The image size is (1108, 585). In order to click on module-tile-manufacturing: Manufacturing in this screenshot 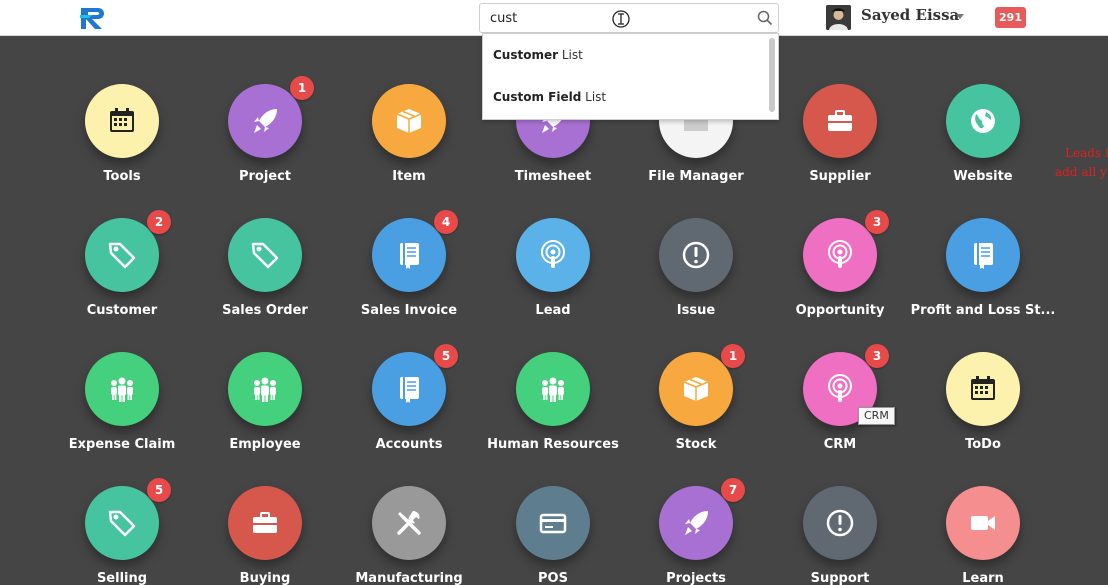, I will do `click(409, 535)`.